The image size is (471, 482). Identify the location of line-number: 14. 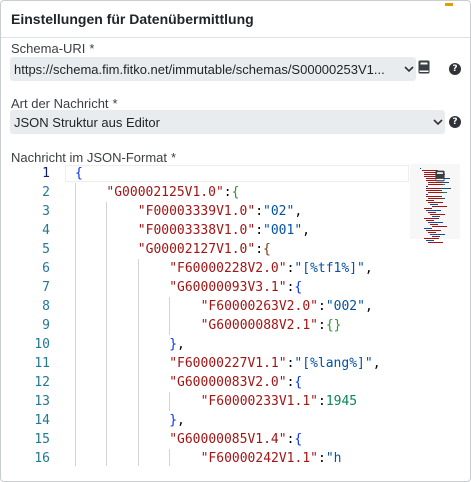
(42, 420).